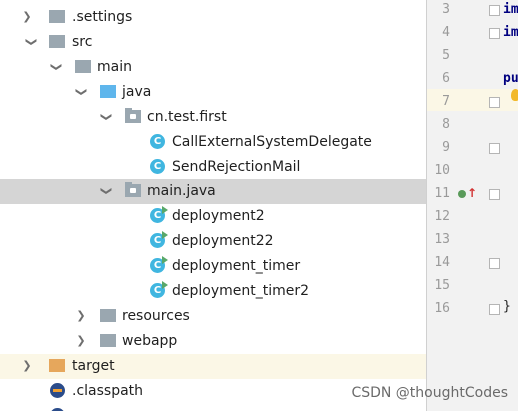 The height and width of the screenshot is (411, 518). I want to click on tree-item-label: resources, so click(156, 316).